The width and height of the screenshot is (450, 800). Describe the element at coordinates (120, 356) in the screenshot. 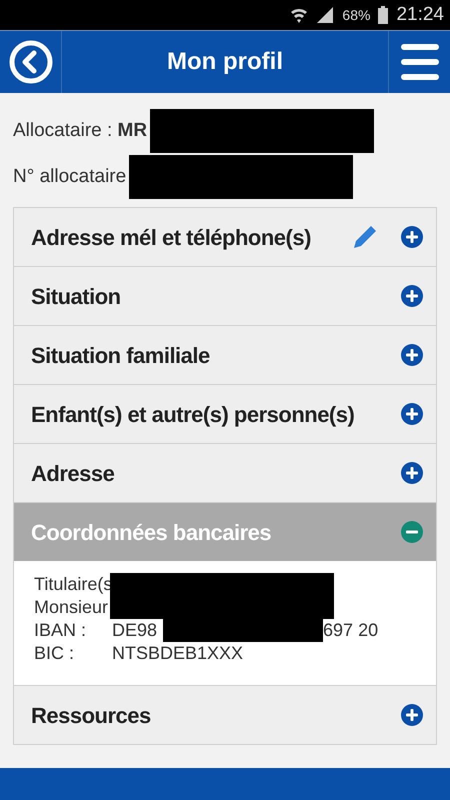

I see `section-title: Situation familiale` at that location.